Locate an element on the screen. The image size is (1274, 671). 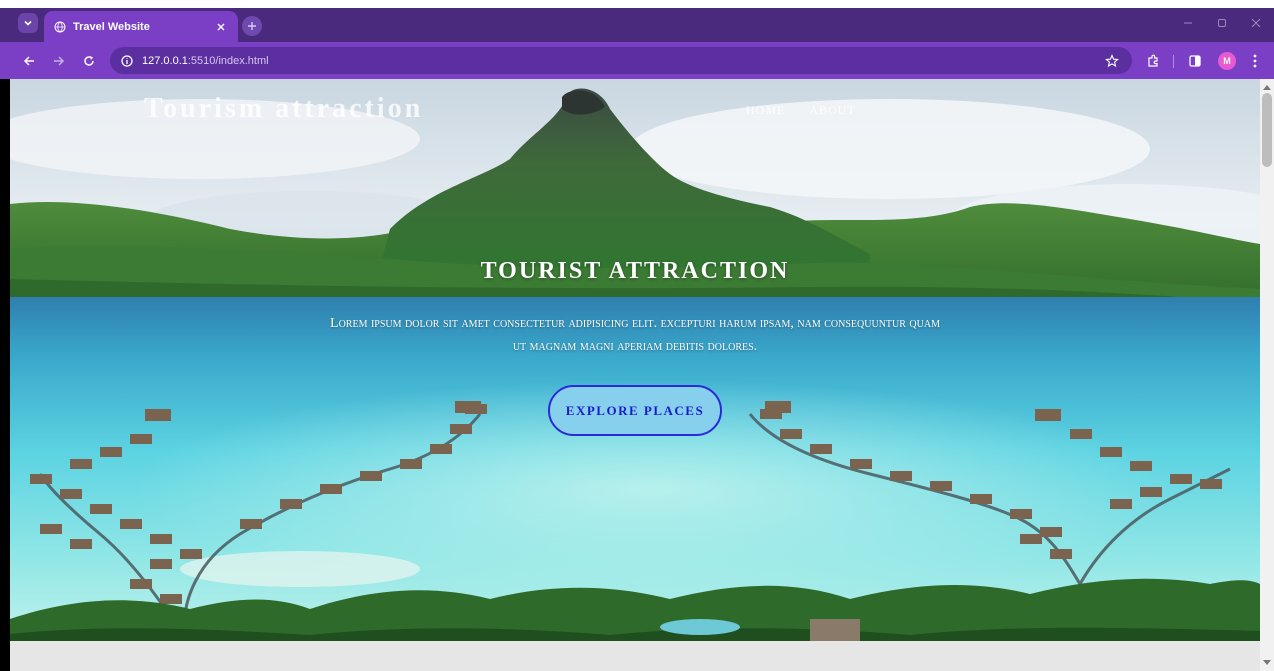
browser-tab: Travel Website is located at coordinates (141, 26).